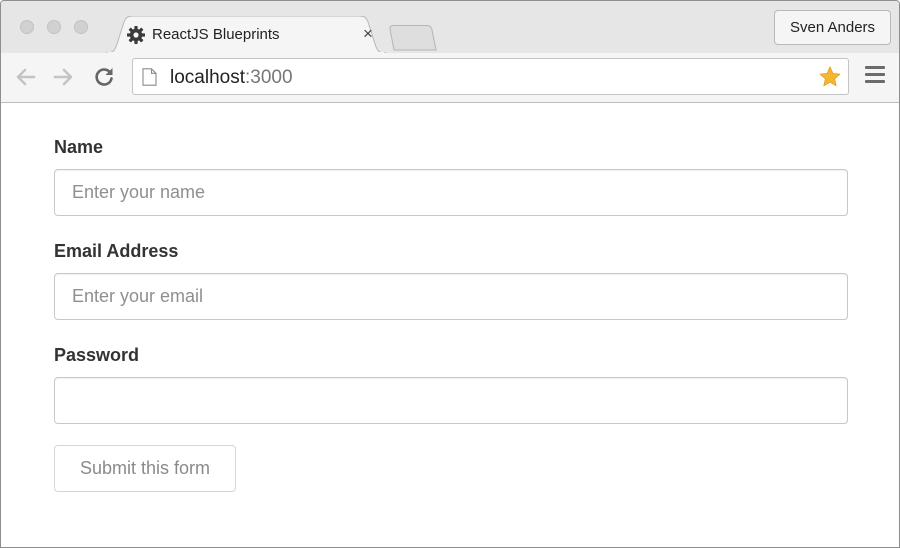 Image resolution: width=900 pixels, height=548 pixels. What do you see at coordinates (149, 77) in the screenshot?
I see `page-icon` at bounding box center [149, 77].